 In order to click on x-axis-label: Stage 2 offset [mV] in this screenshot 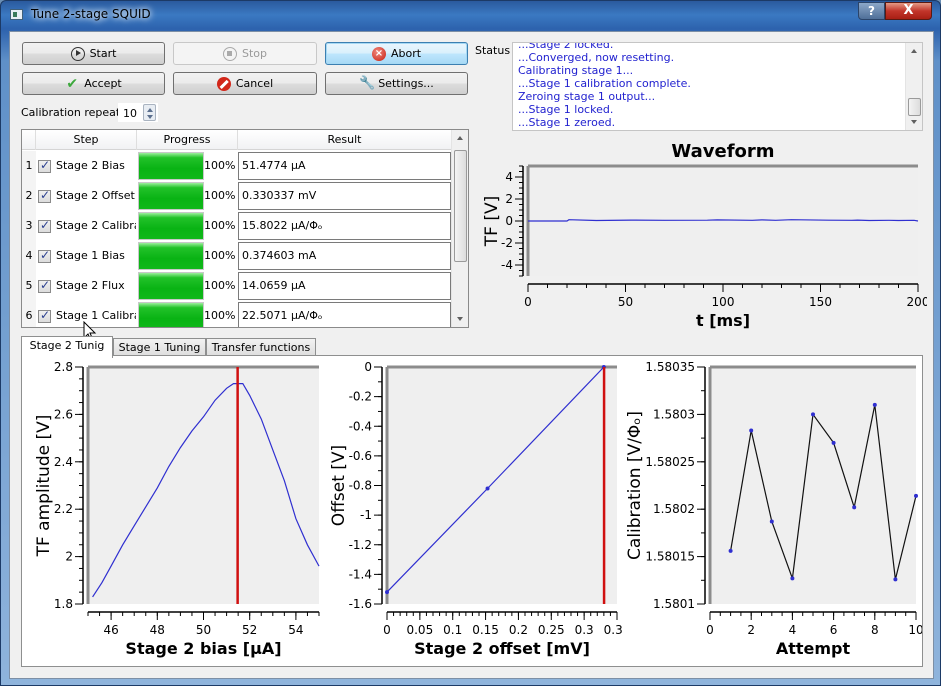, I will do `click(502, 648)`.